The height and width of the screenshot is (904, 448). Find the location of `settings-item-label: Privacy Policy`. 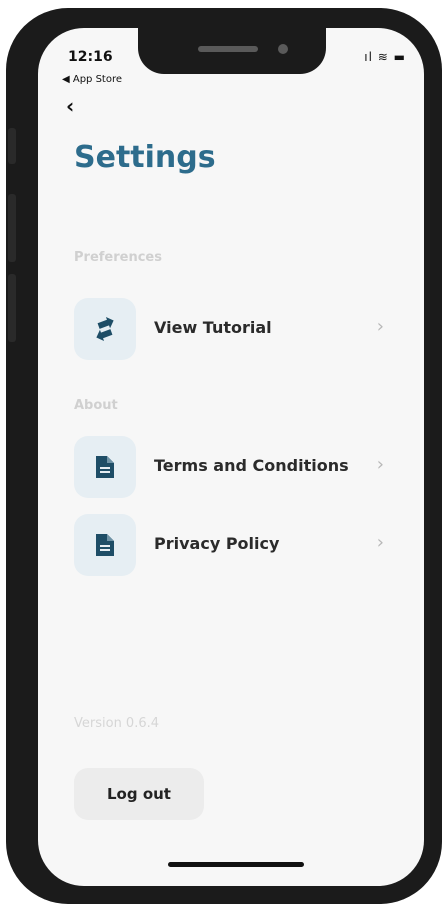

settings-item-label: Privacy Policy is located at coordinates (217, 543).